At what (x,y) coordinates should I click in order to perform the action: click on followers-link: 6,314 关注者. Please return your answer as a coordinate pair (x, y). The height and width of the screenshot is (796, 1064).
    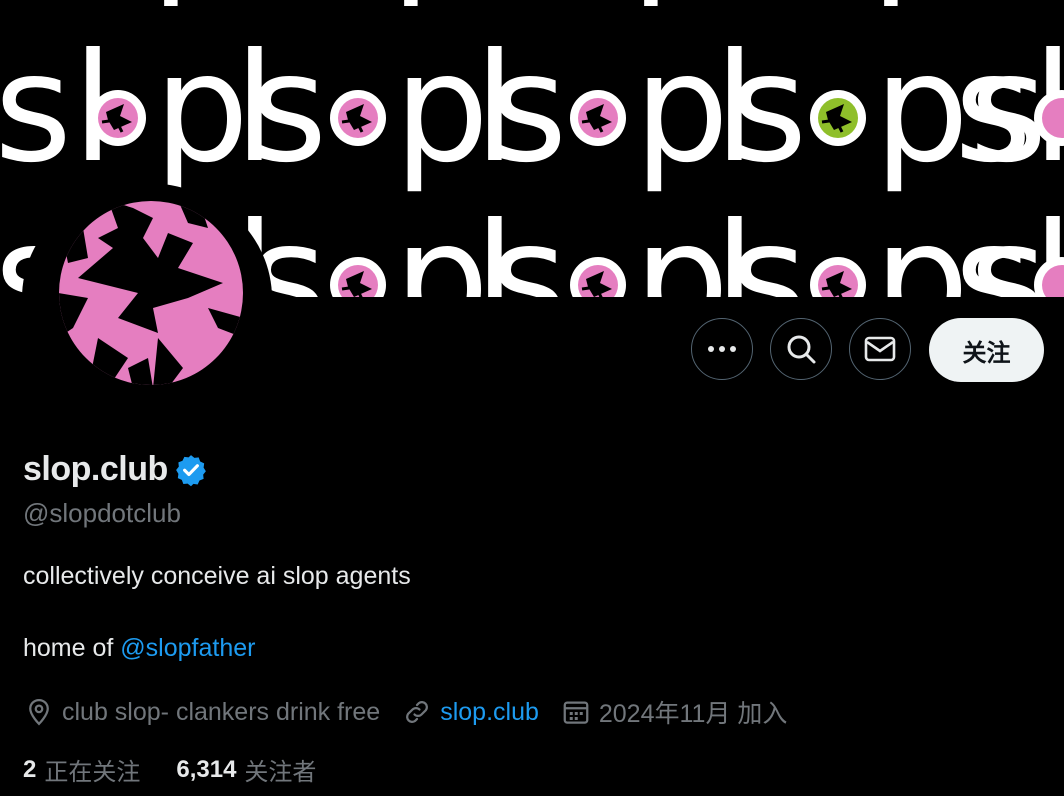
    Looking at the image, I should click on (246, 769).